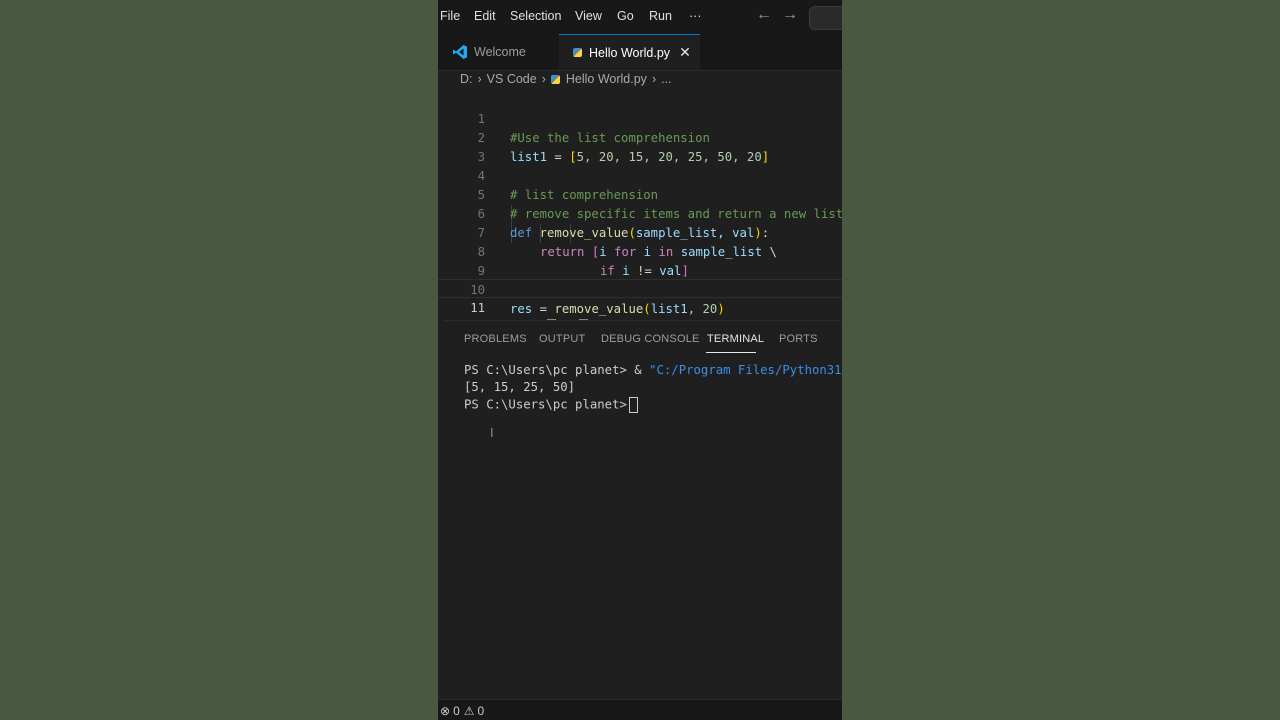  I want to click on error-count: 0, so click(456, 711).